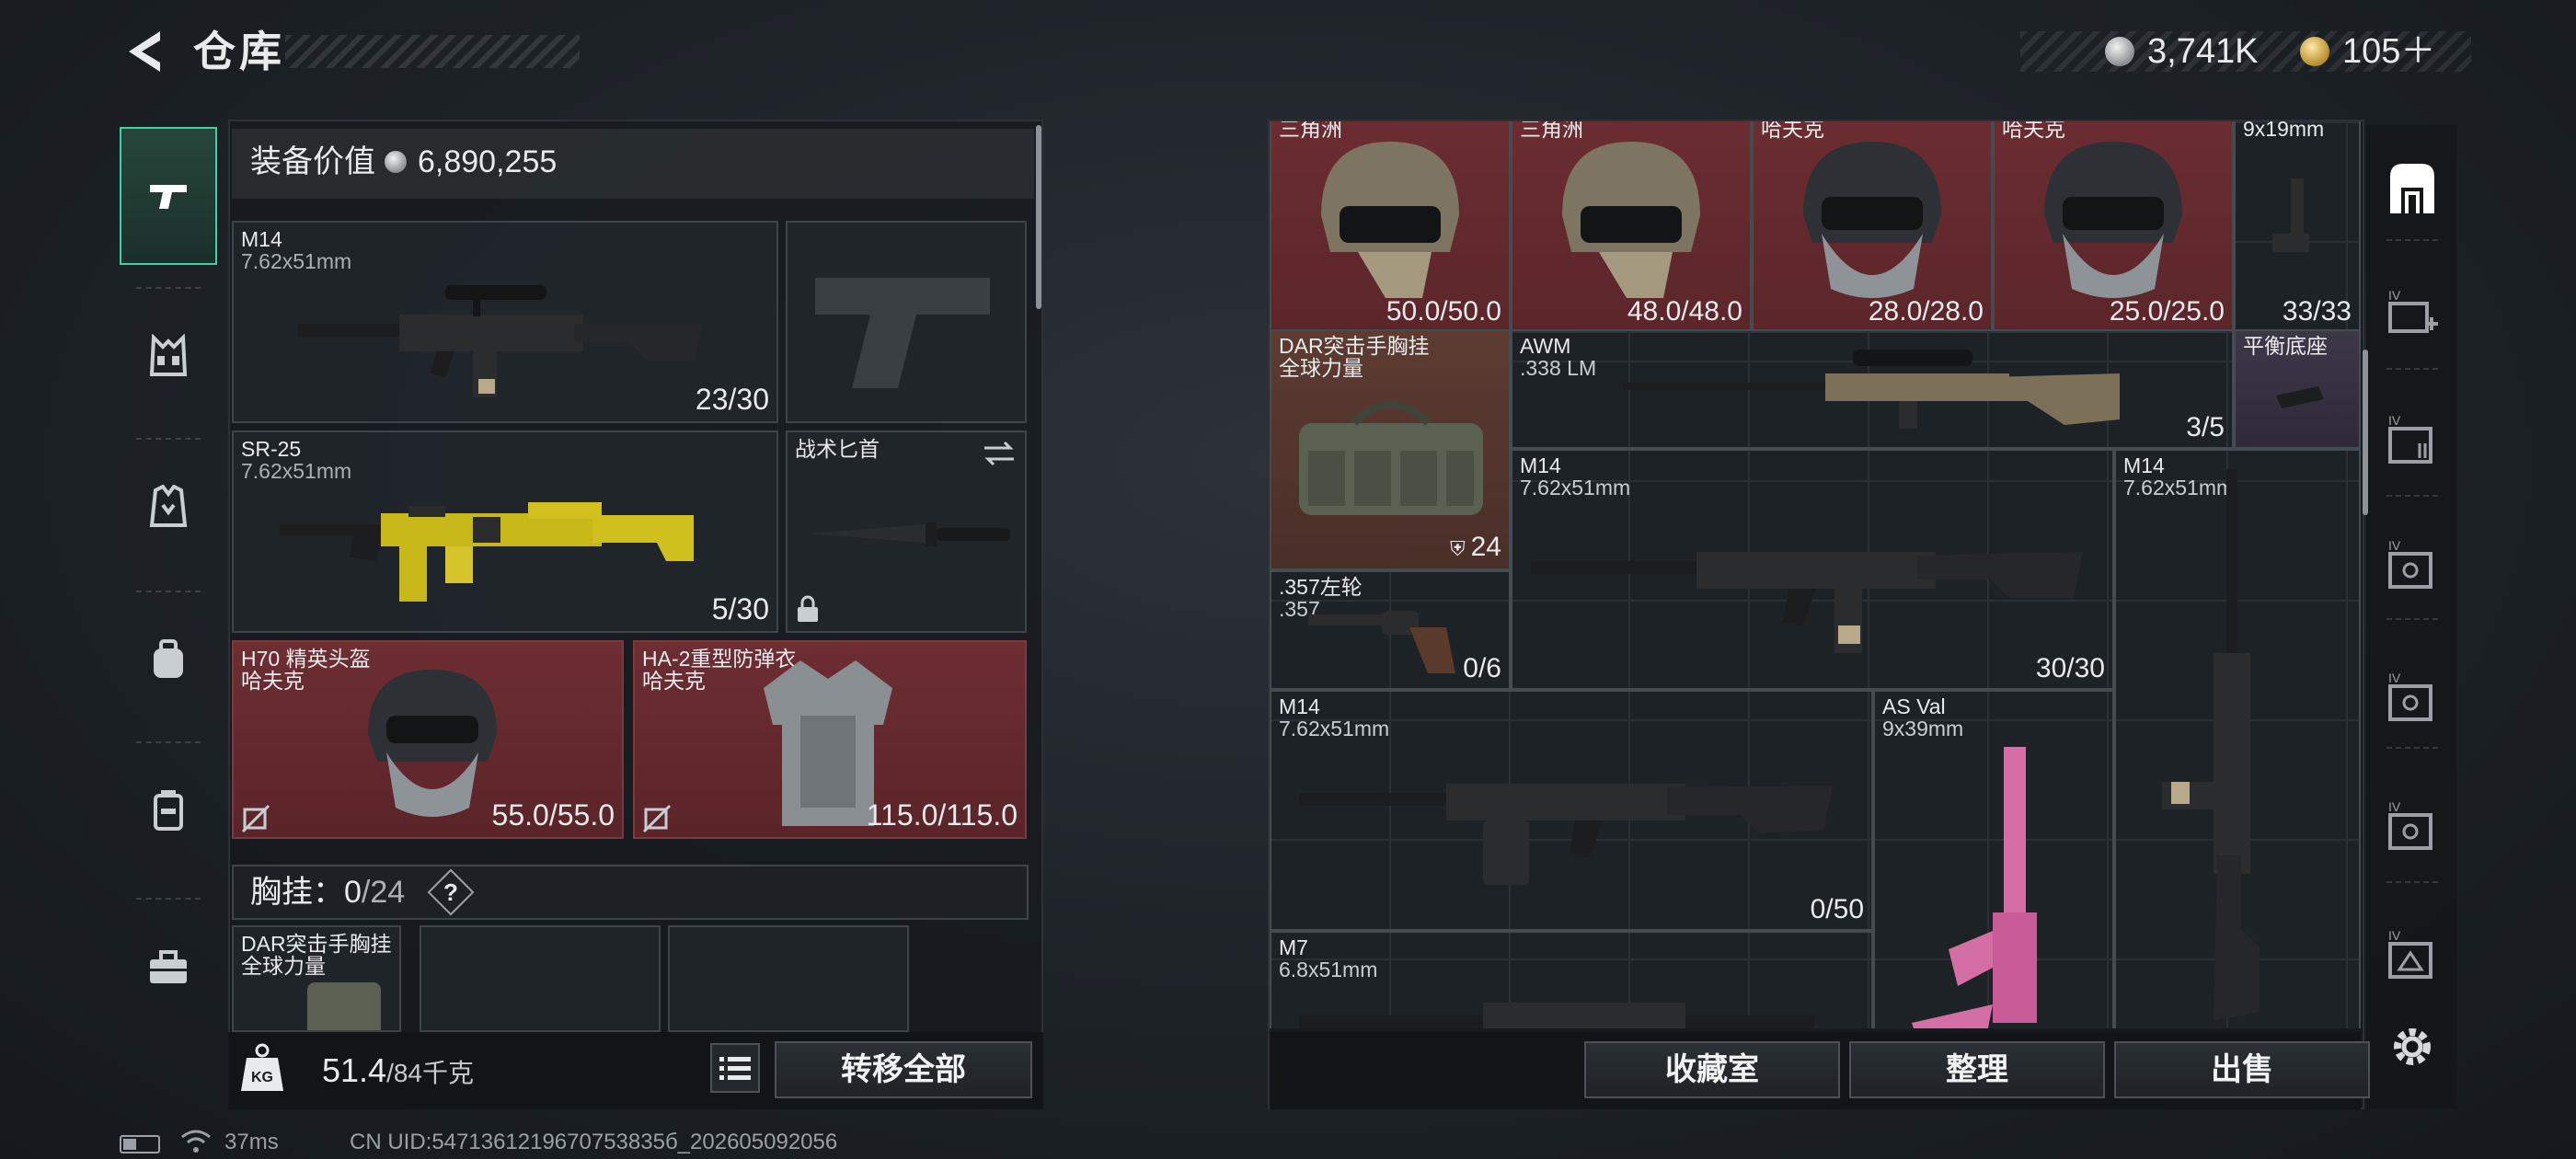 This screenshot has height=1159, width=2576. Describe the element at coordinates (196, 1141) in the screenshot. I see `wifi-icon` at that location.